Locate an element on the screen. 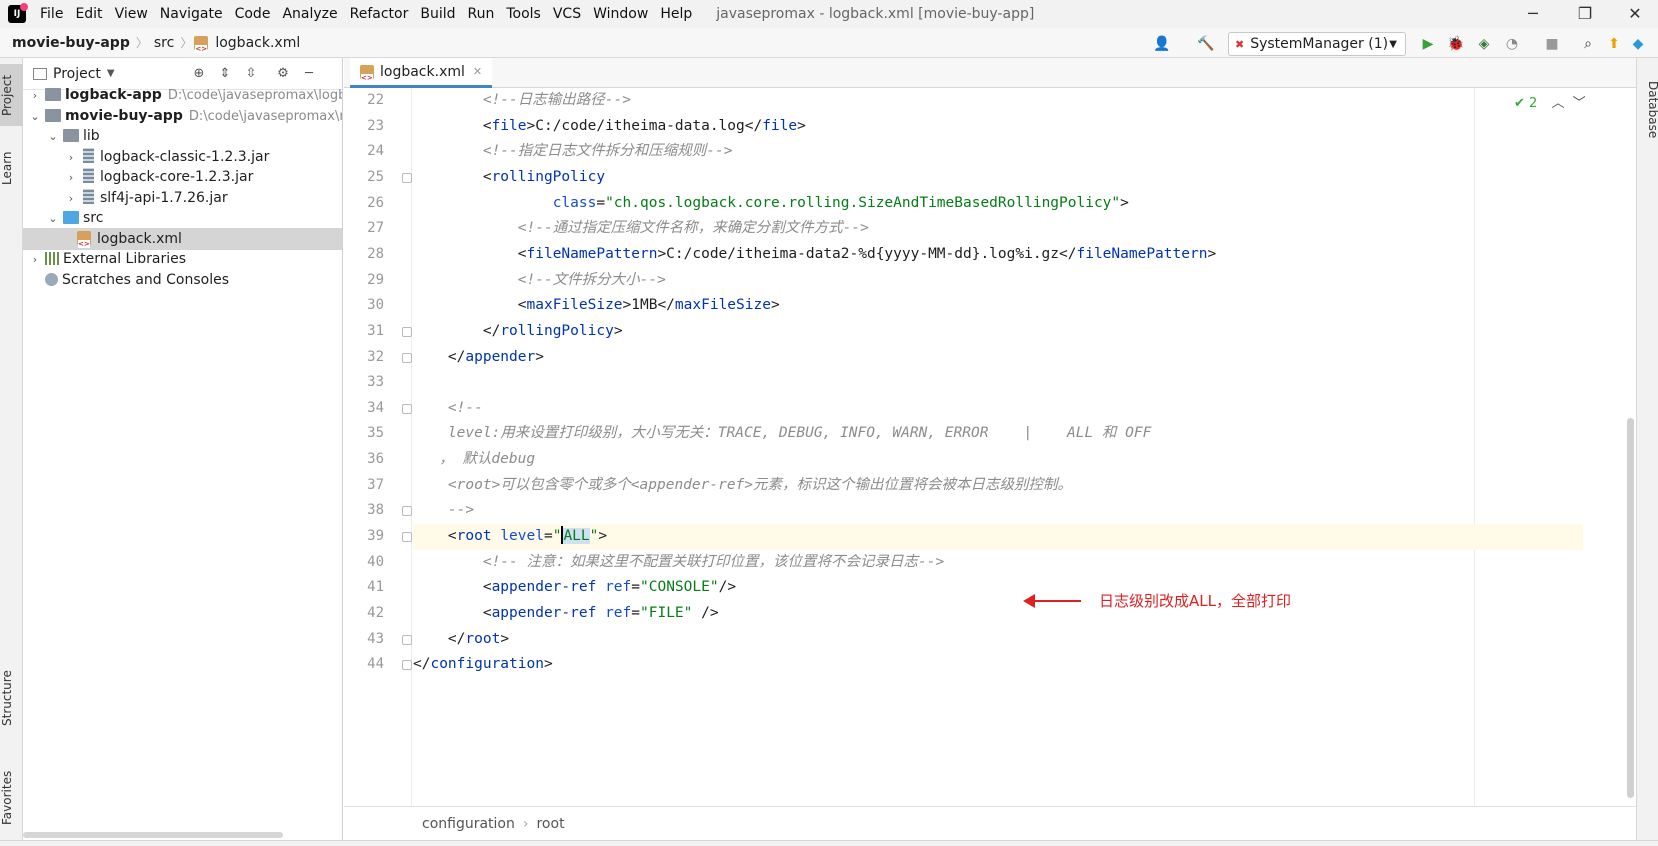  code-line: <!-- is located at coordinates (998, 409).